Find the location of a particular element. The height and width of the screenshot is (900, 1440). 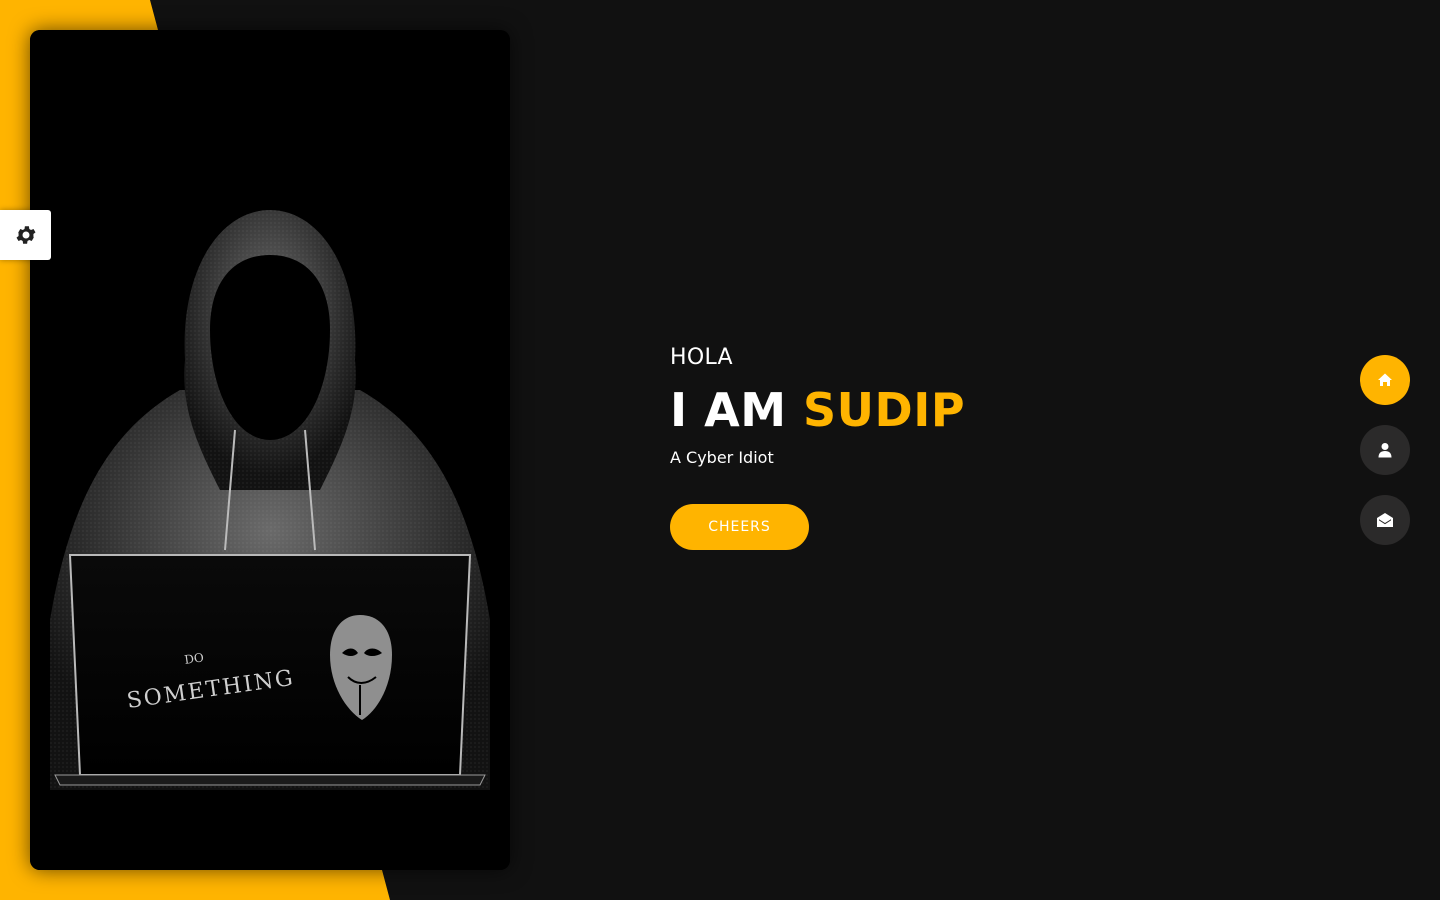

nav-item-contact is located at coordinates (1385, 520).